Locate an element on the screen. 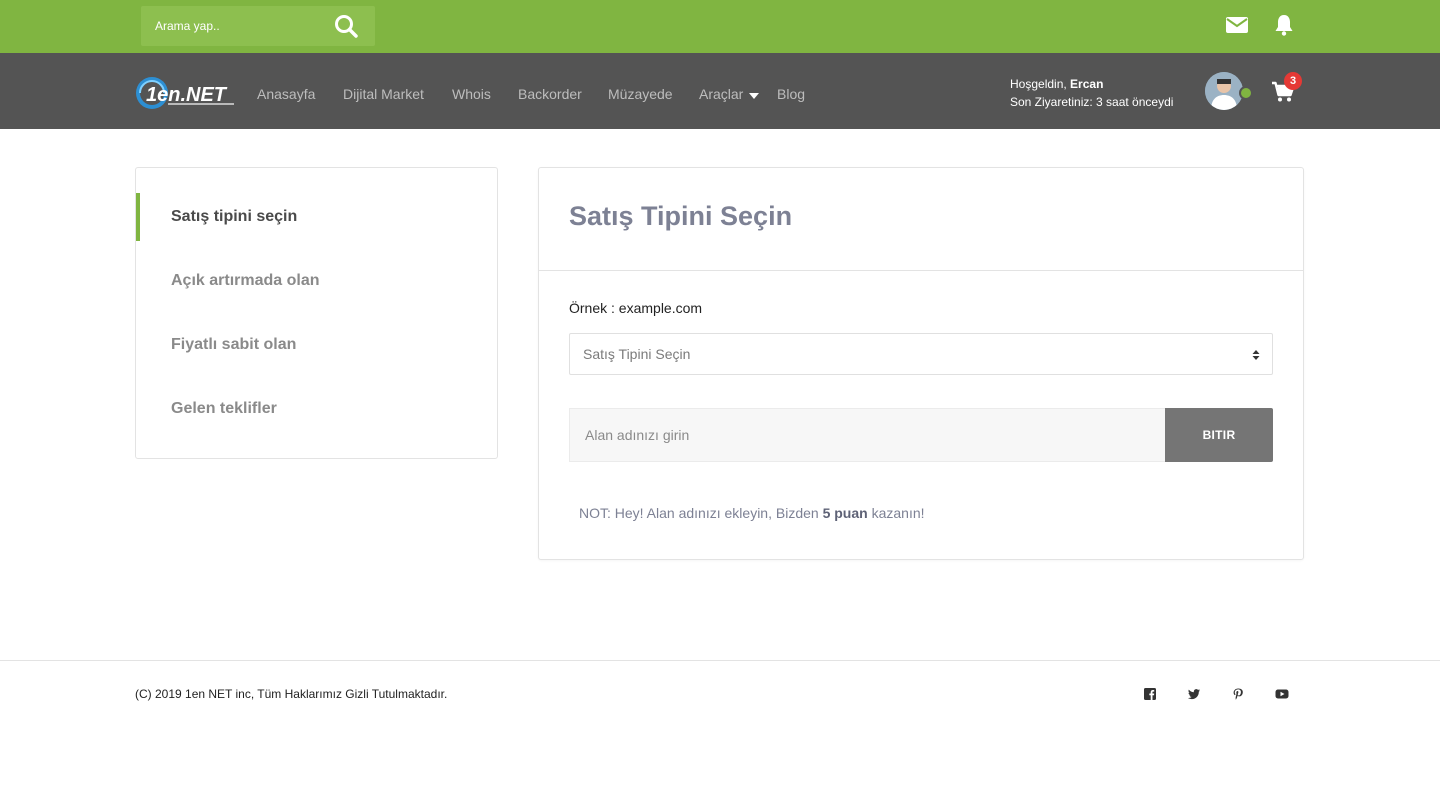  sidebar-item-satis-tipi: Satış tipini seçin is located at coordinates (316, 217).